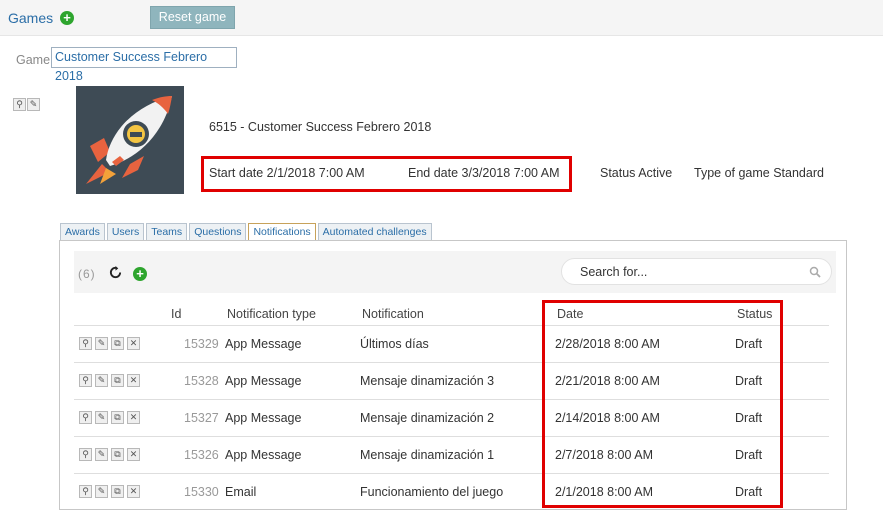 The height and width of the screenshot is (510, 883). What do you see at coordinates (30, 18) in the screenshot?
I see `games-link: Games` at bounding box center [30, 18].